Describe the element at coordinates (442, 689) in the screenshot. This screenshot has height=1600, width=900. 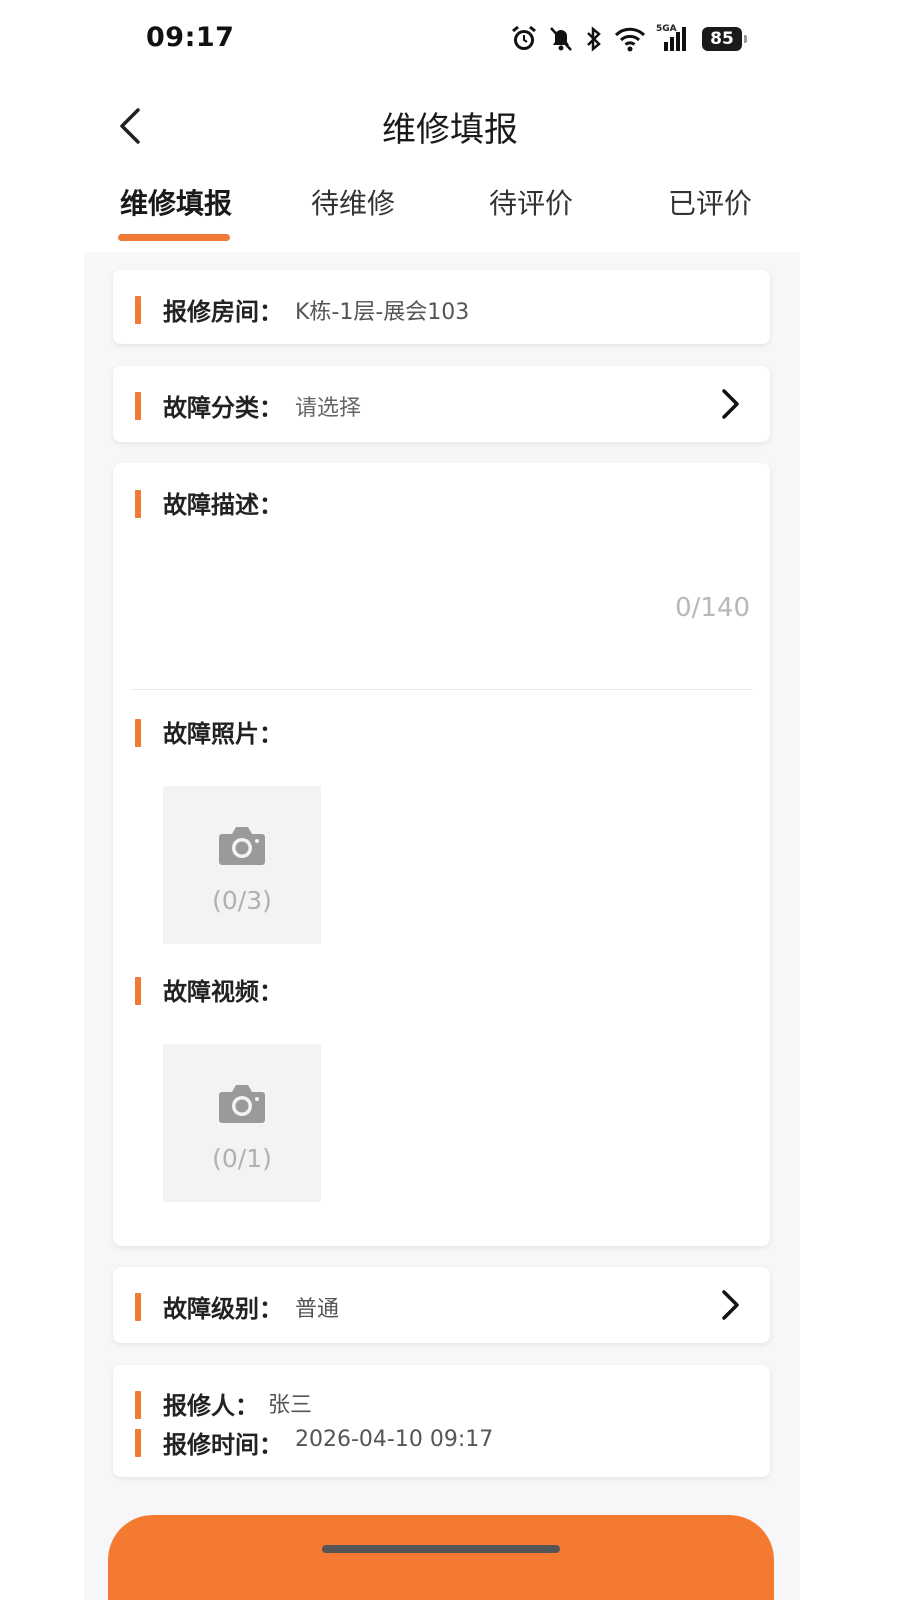
I see `divider` at that location.